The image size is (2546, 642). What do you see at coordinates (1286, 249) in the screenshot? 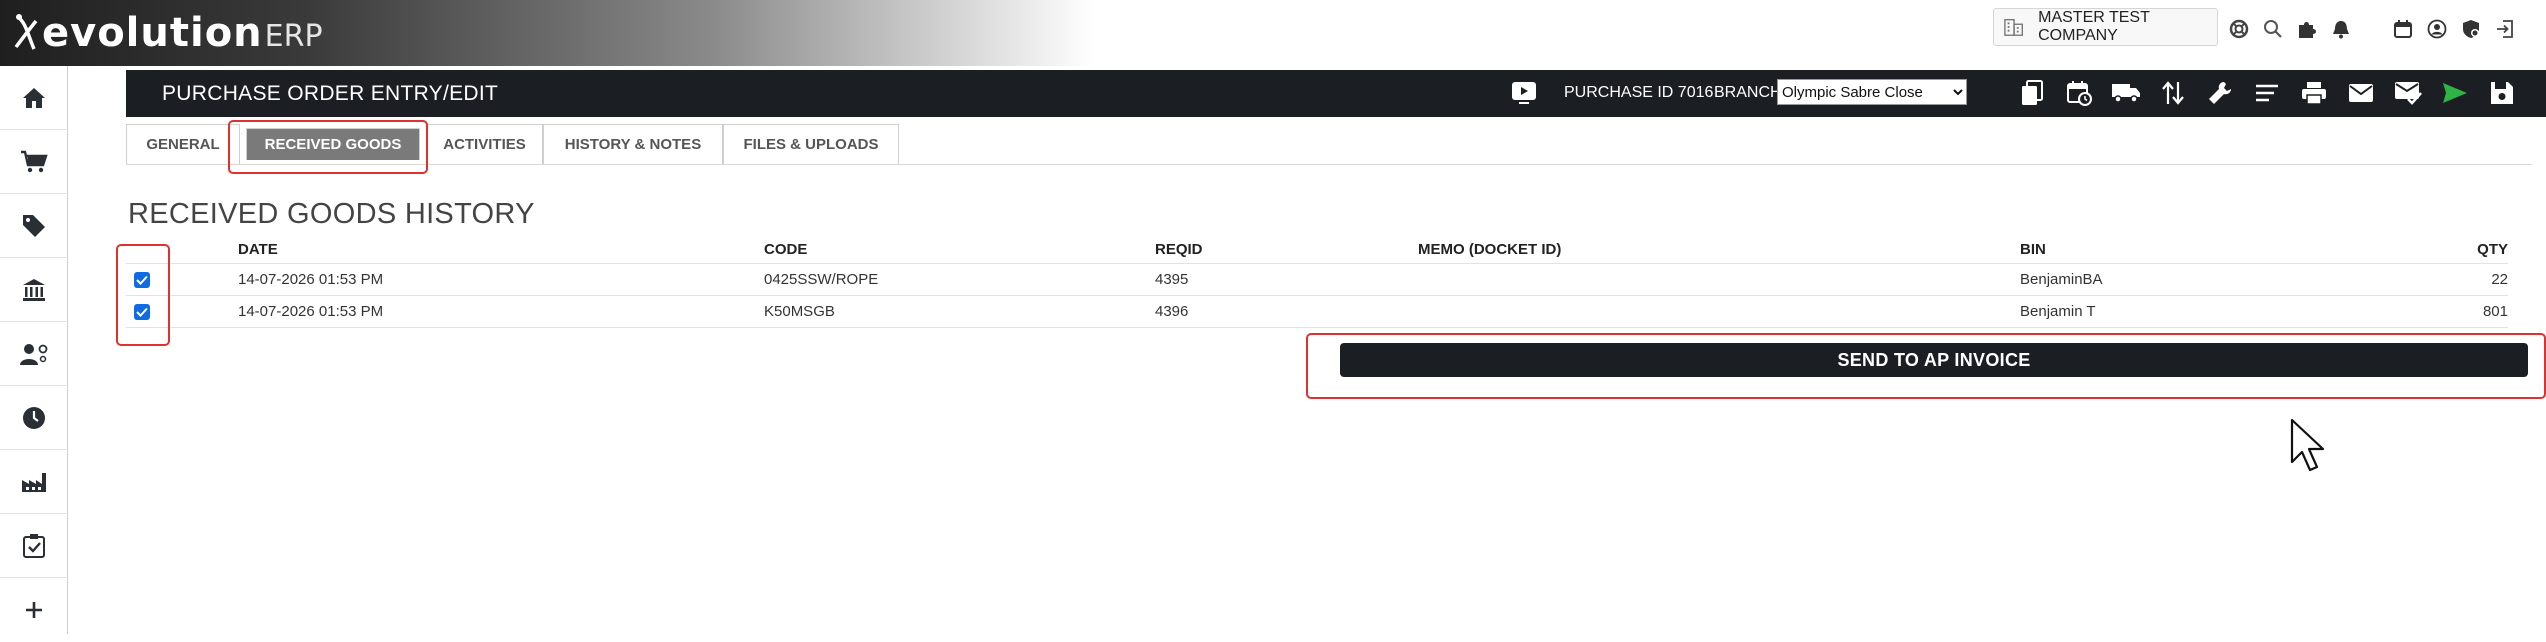
I see `column-header-reqid: REQID` at bounding box center [1286, 249].